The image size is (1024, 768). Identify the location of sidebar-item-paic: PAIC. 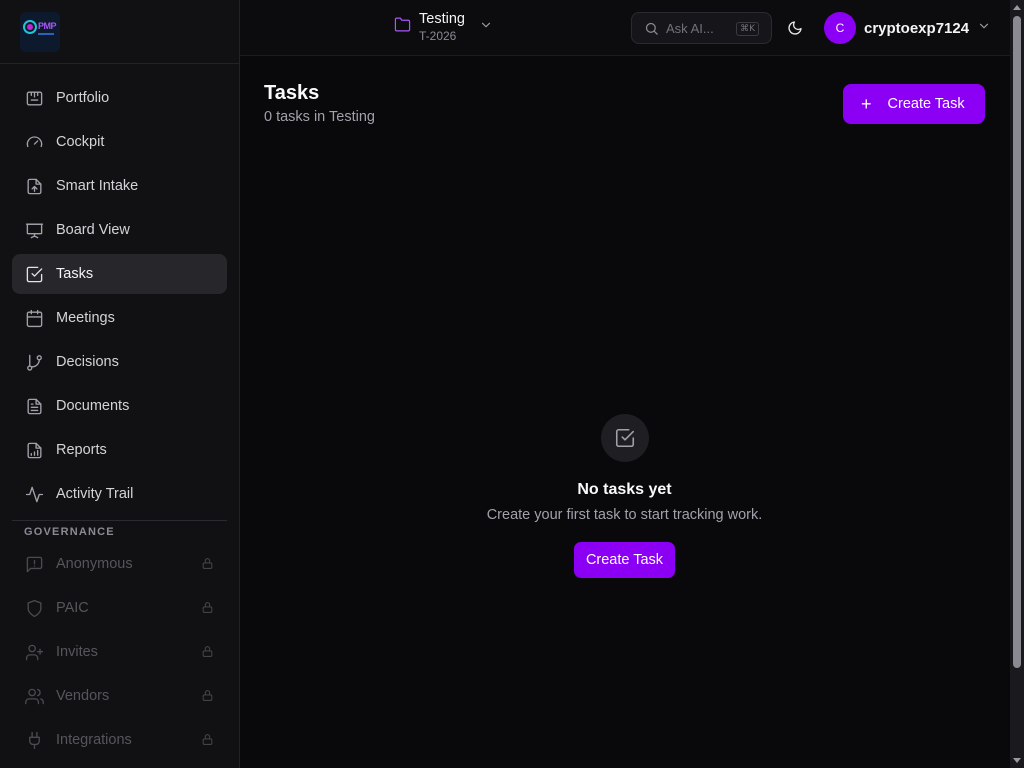
(119, 608).